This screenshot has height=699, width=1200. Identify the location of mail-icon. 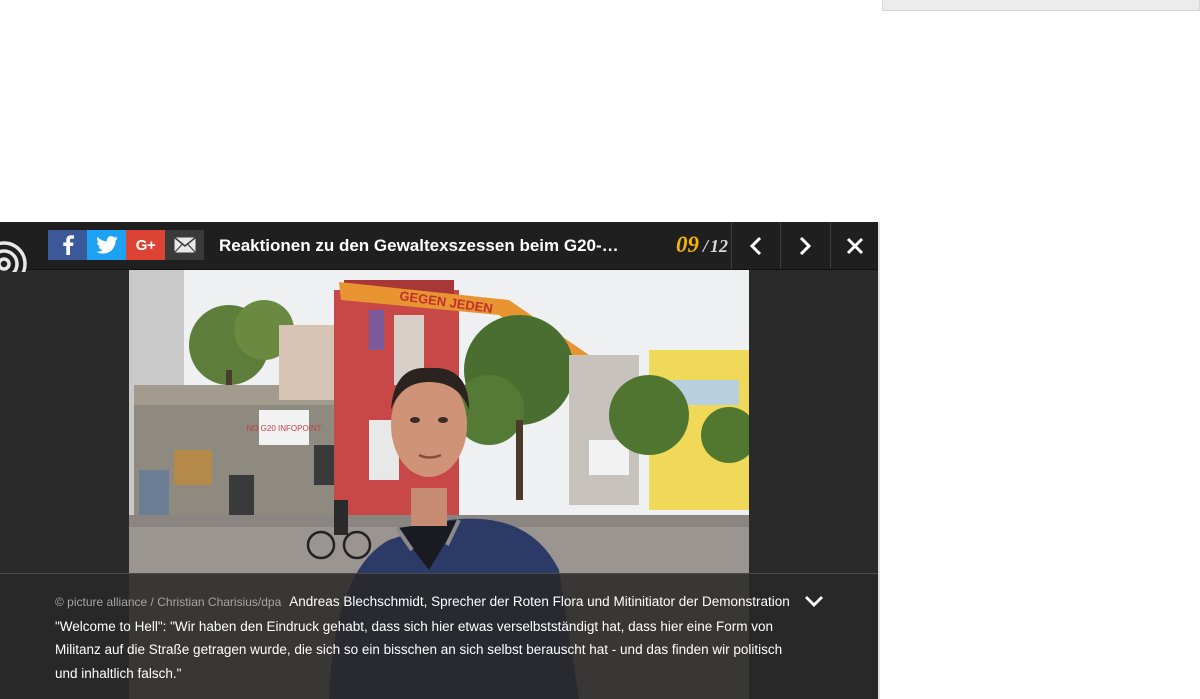
(184, 245).